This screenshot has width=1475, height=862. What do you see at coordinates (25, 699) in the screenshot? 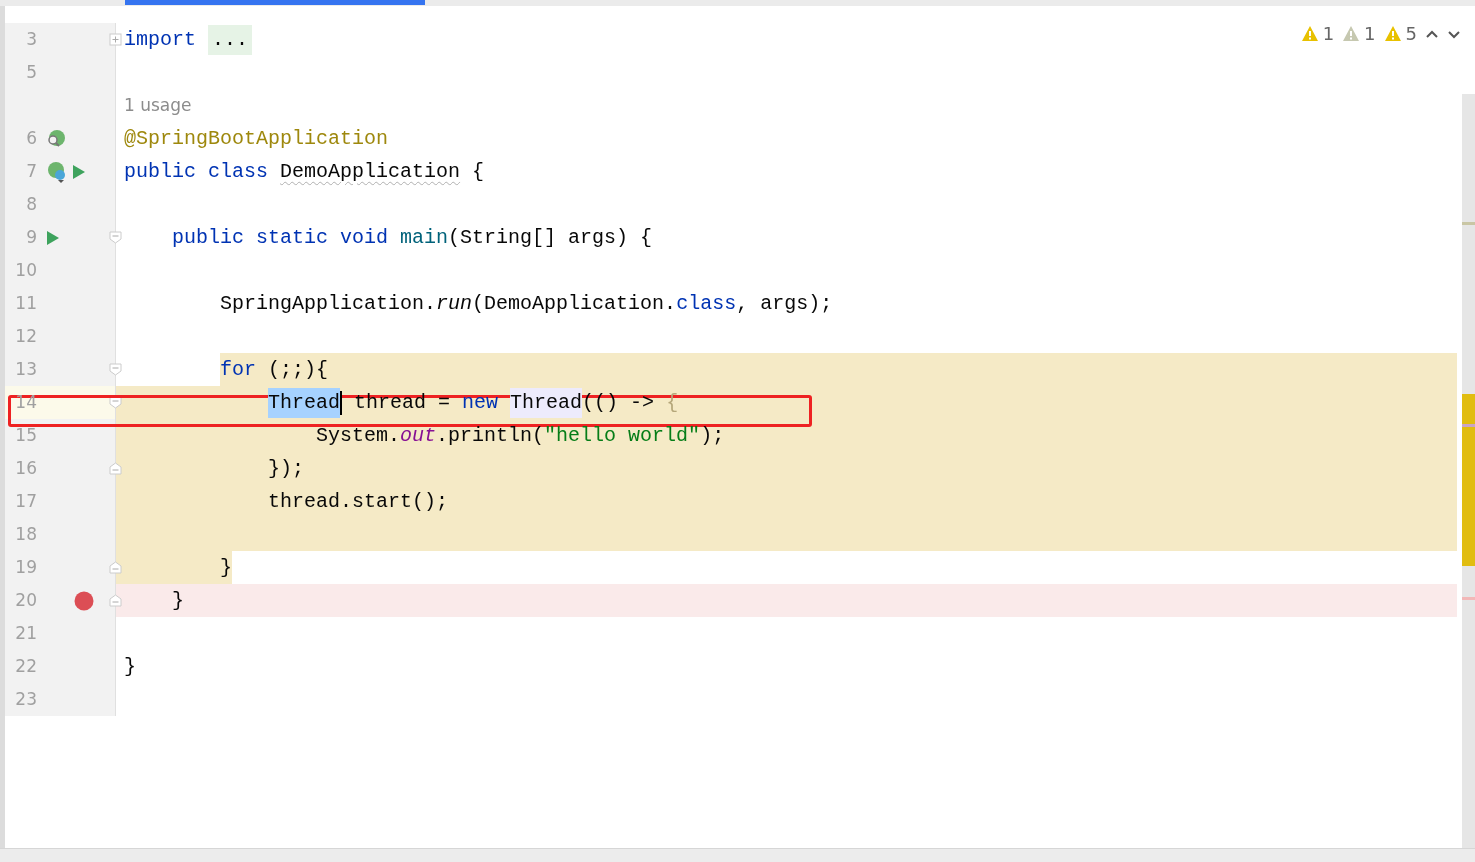
I see `line-number: 23` at bounding box center [25, 699].